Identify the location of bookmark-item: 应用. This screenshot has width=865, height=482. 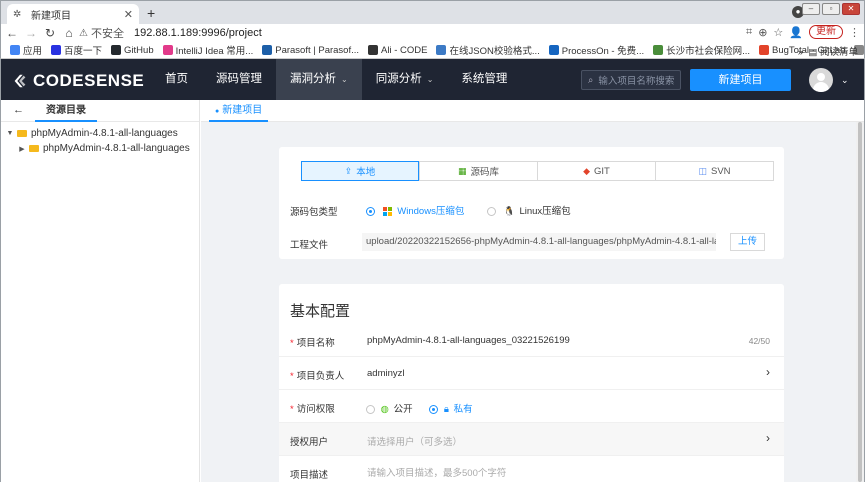
(26, 50).